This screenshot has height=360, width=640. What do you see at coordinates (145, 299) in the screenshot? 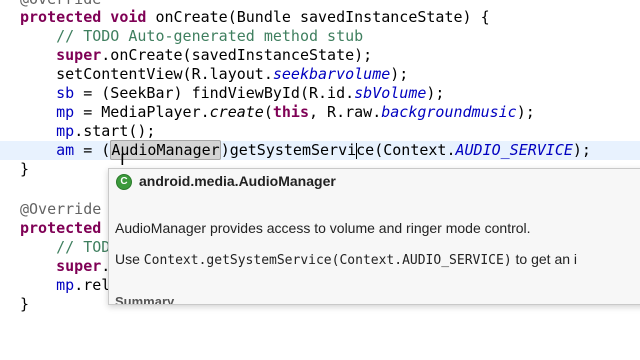
I see `popup-summary-heading: Summary` at bounding box center [145, 299].